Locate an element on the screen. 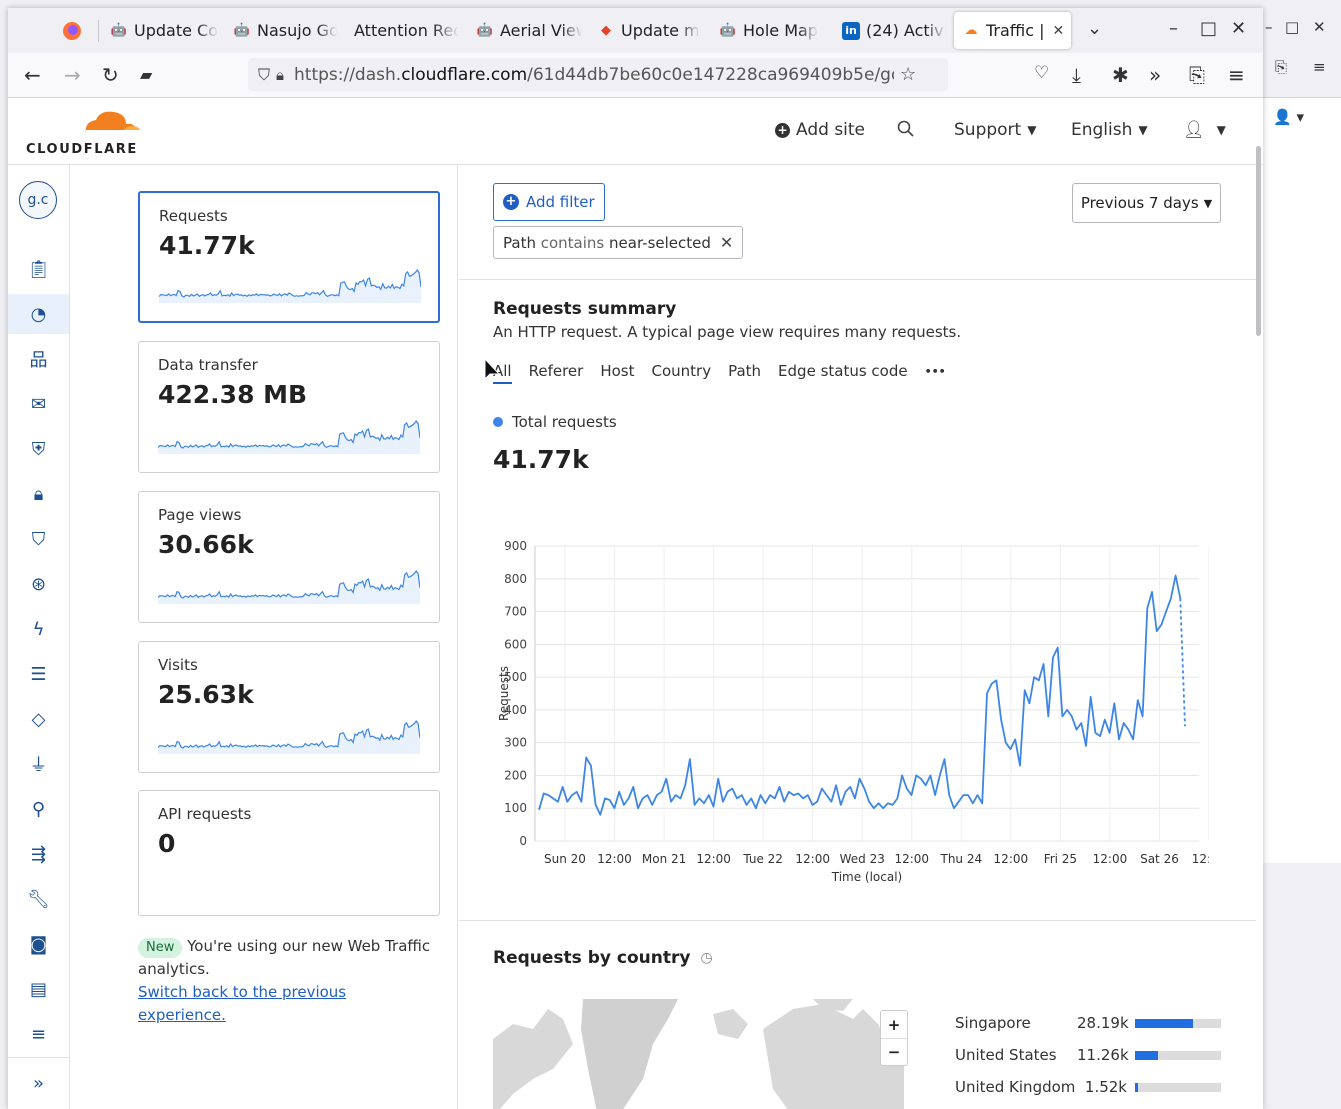 This screenshot has width=1341, height=1109. tab-aerial-view: 🤖 Aerial View is located at coordinates (529, 30).